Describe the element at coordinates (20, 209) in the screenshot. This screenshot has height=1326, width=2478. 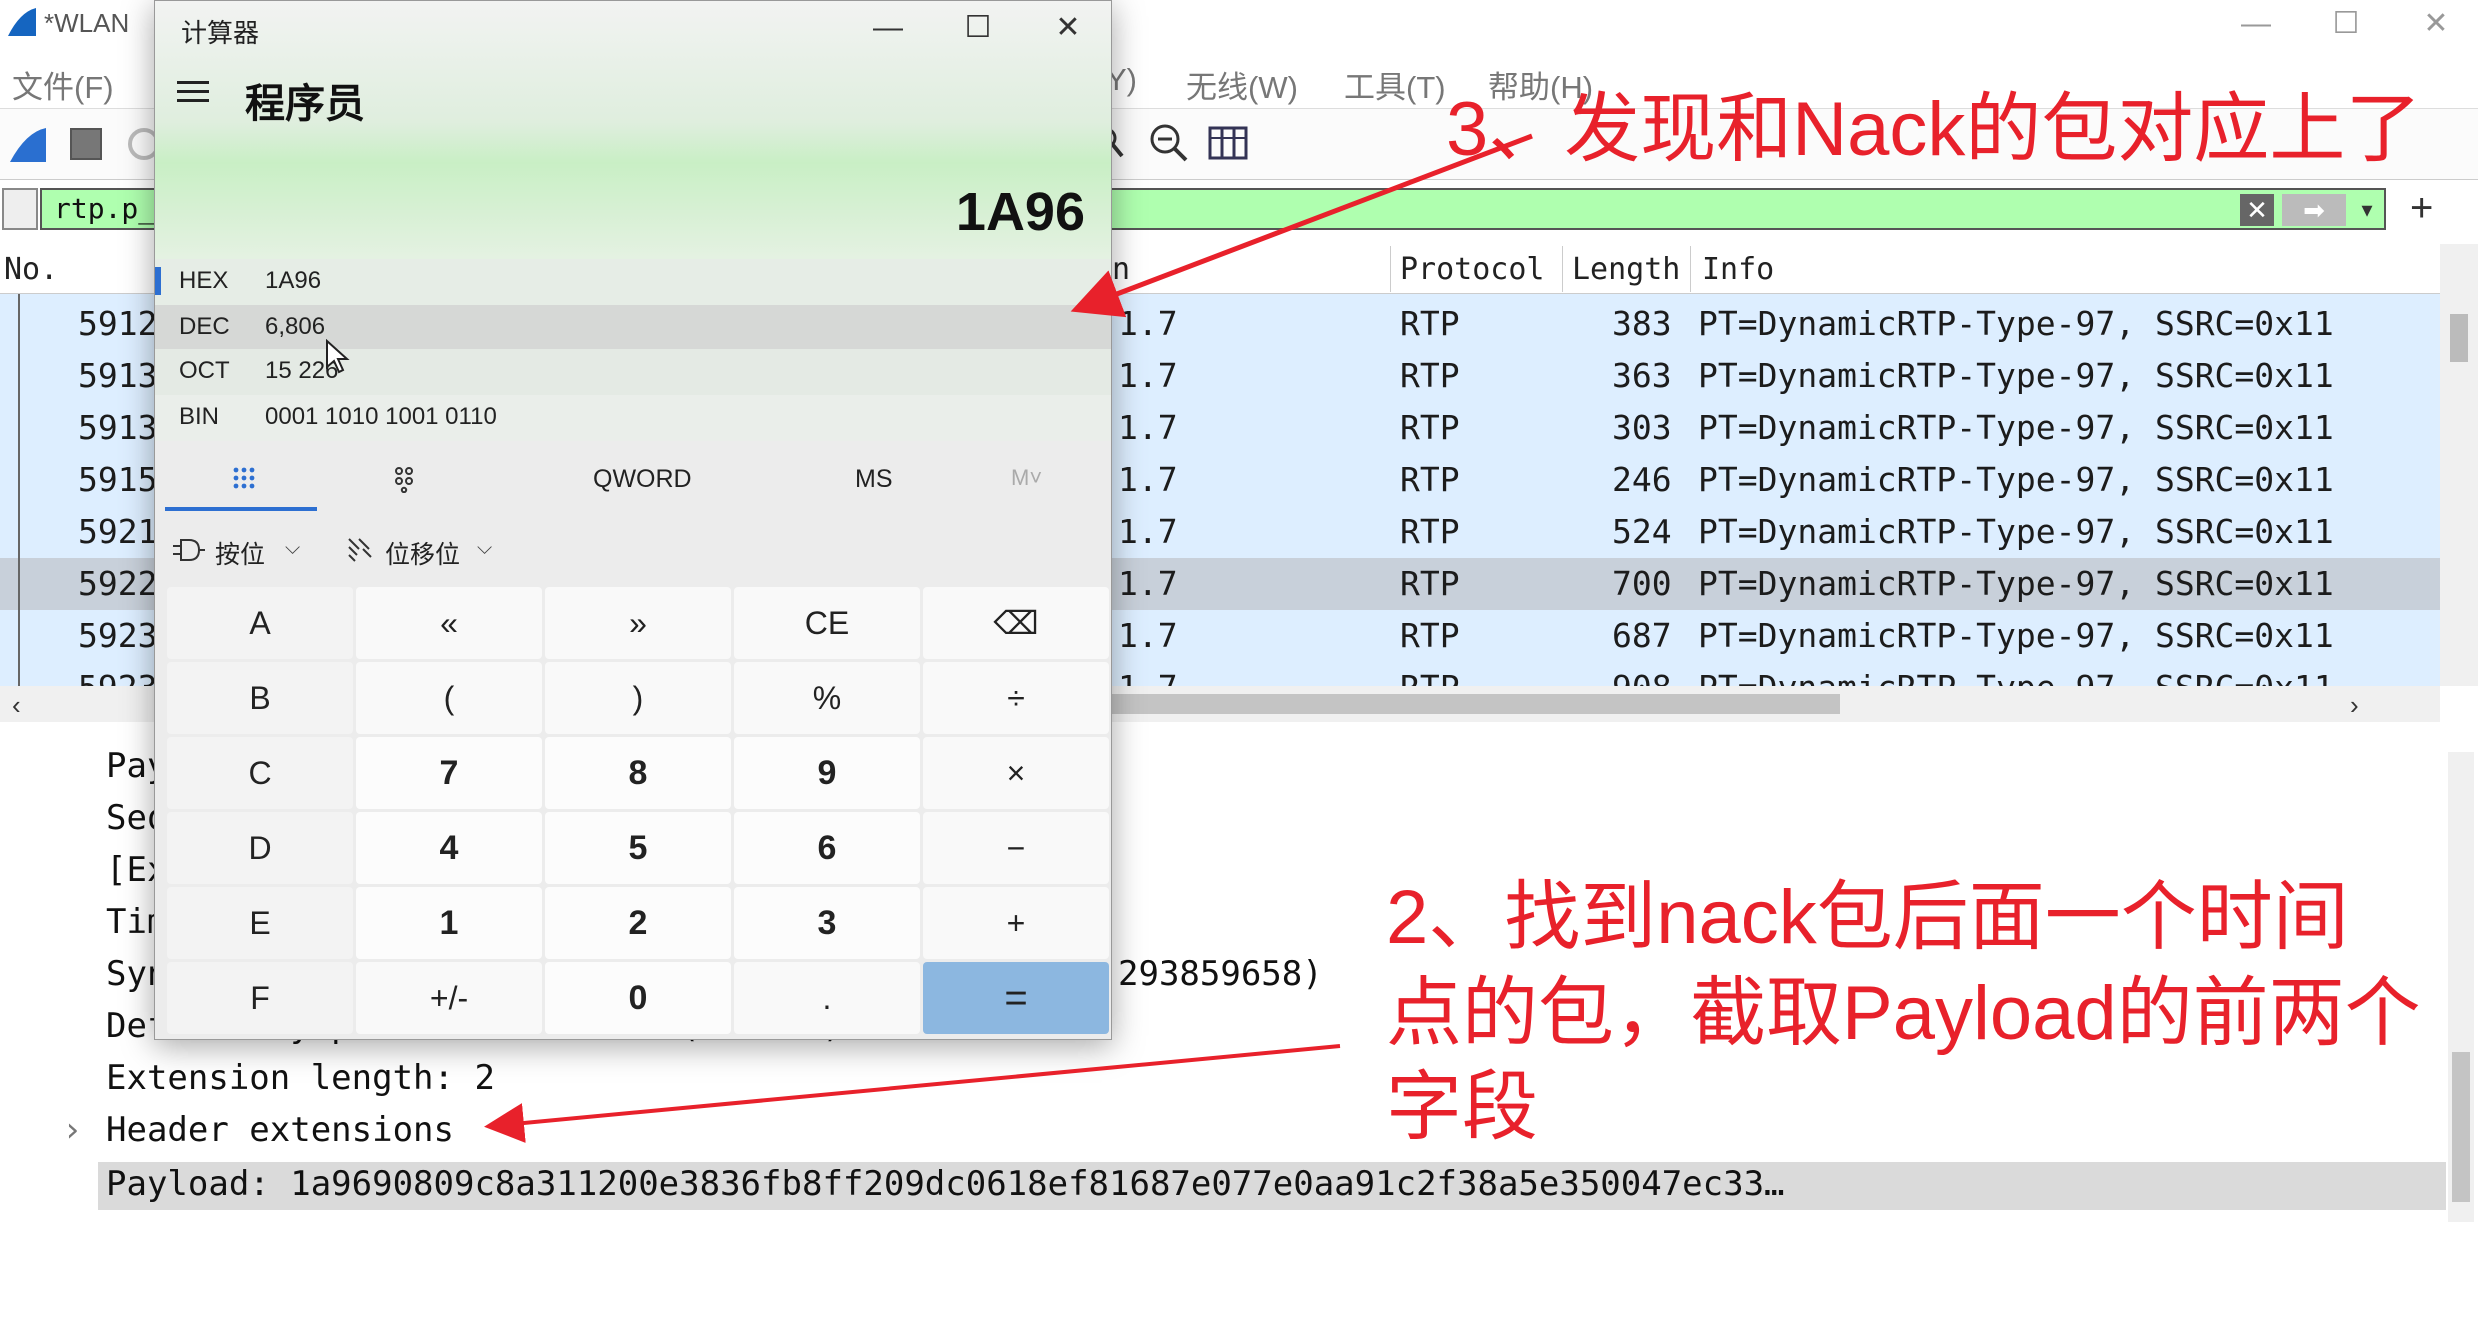
I see `filter-bookmark-icon` at that location.